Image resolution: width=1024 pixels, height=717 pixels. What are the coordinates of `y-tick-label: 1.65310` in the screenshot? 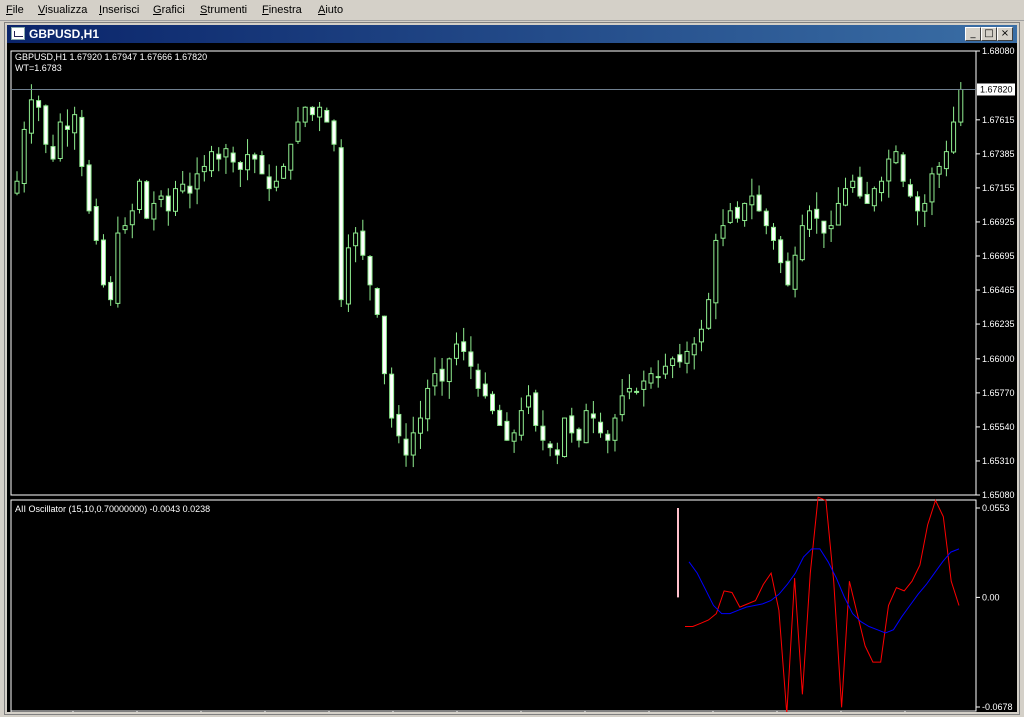 It's located at (998, 461).